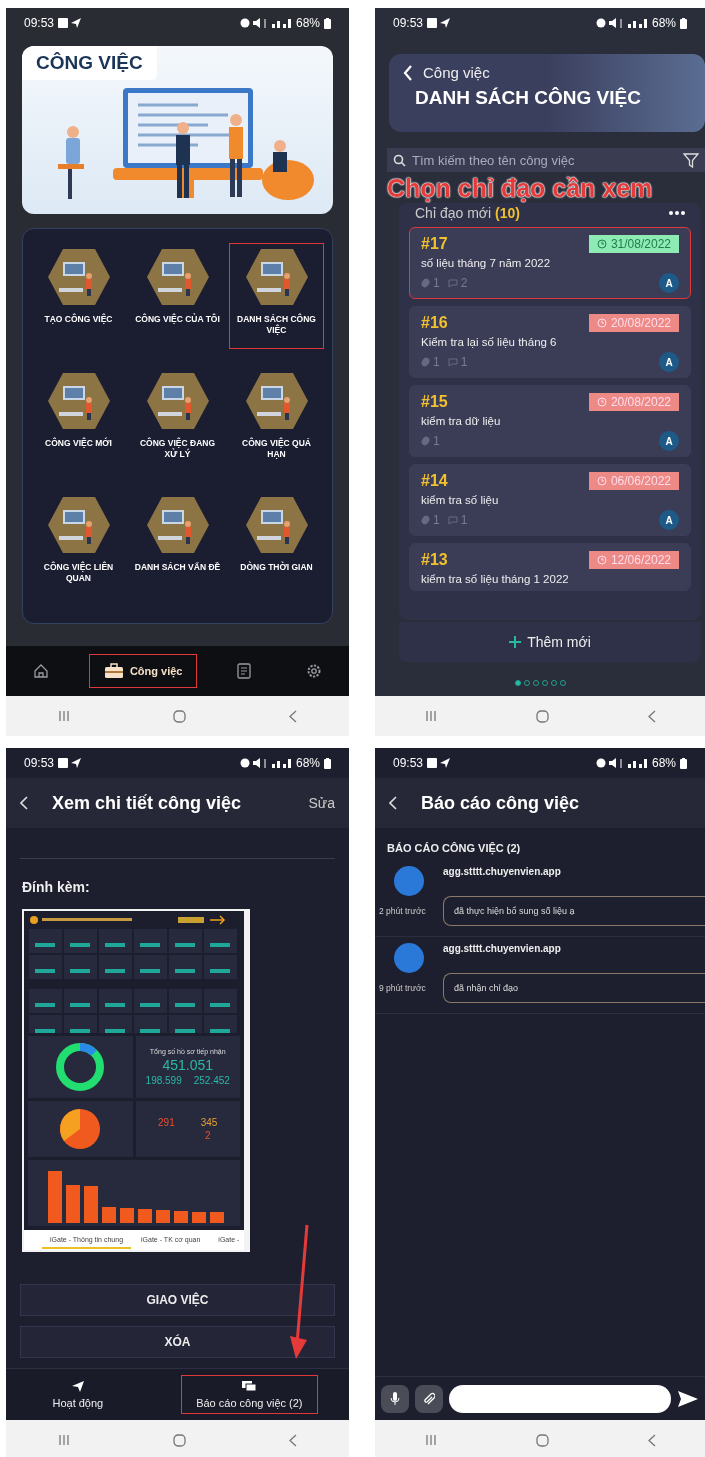  Describe the element at coordinates (501, 803) in the screenshot. I see `page-title: Báo cáo công việc` at that location.